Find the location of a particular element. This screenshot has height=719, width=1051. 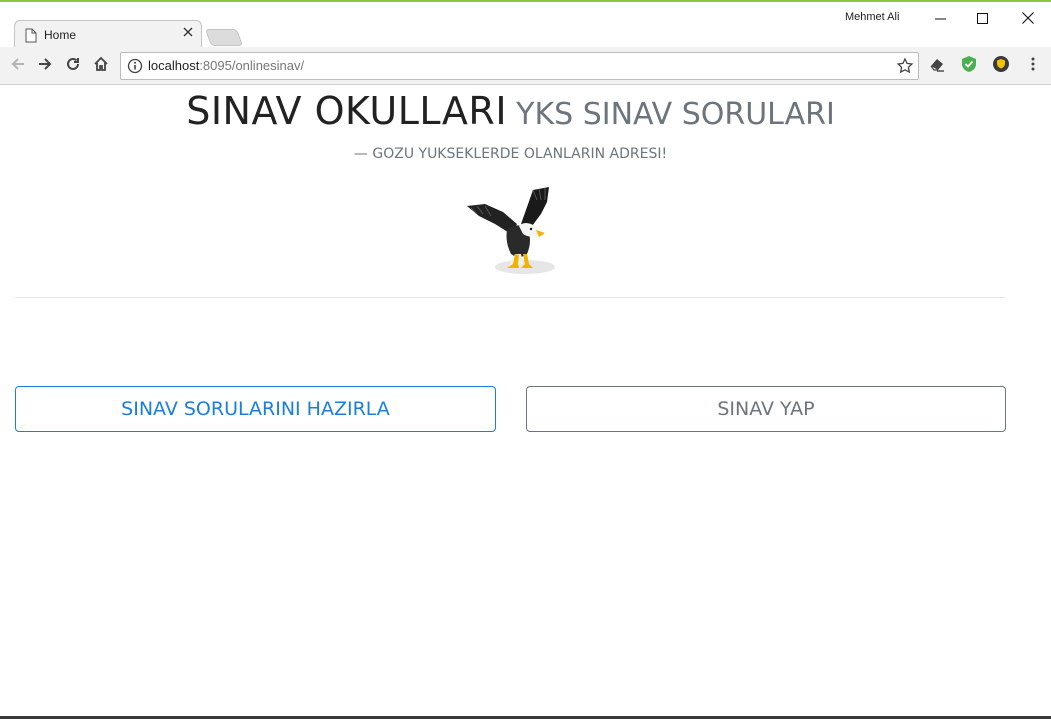

page-title: SINAV OKULLARI is located at coordinates (347, 111).